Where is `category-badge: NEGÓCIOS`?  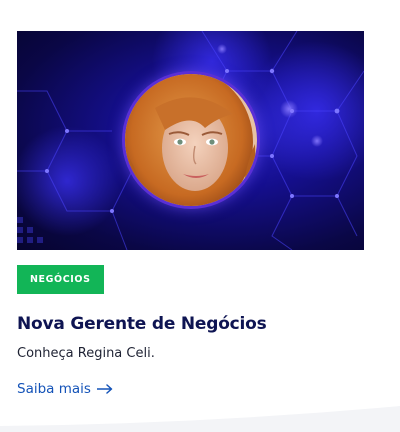
category-badge: NEGÓCIOS is located at coordinates (60, 279).